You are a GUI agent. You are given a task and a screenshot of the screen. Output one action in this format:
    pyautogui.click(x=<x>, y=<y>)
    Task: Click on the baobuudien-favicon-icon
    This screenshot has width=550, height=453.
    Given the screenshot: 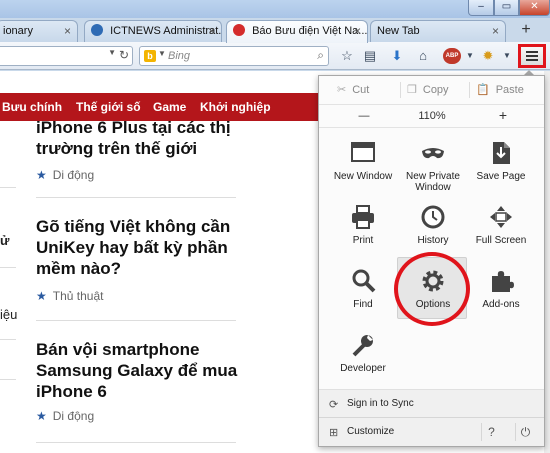 What is the action you would take?
    pyautogui.click(x=239, y=30)
    